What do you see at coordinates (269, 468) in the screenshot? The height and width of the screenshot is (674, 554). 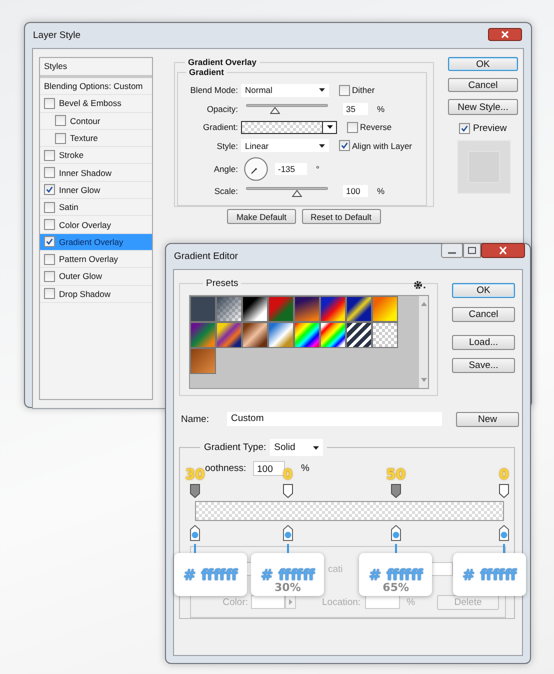 I see `smoothness-field: 100` at bounding box center [269, 468].